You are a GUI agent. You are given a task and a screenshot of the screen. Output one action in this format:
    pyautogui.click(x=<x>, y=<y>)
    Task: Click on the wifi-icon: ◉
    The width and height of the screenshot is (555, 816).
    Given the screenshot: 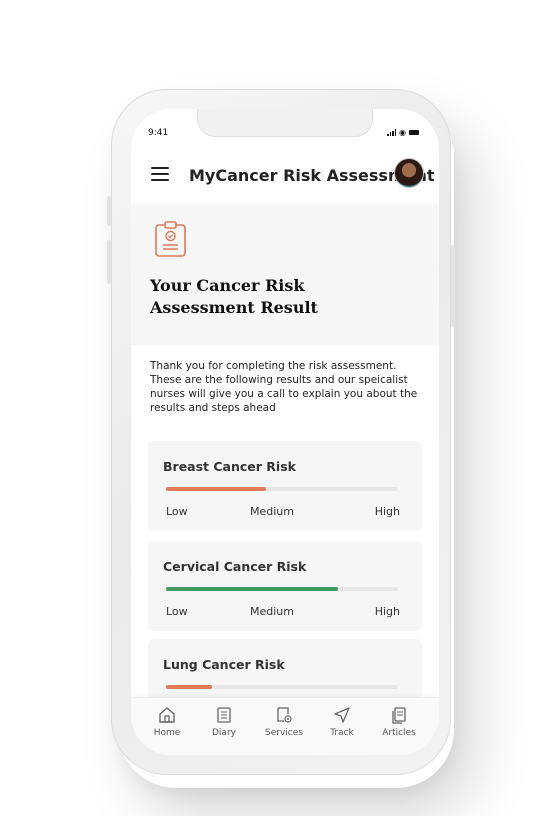 What is the action you would take?
    pyautogui.click(x=402, y=132)
    